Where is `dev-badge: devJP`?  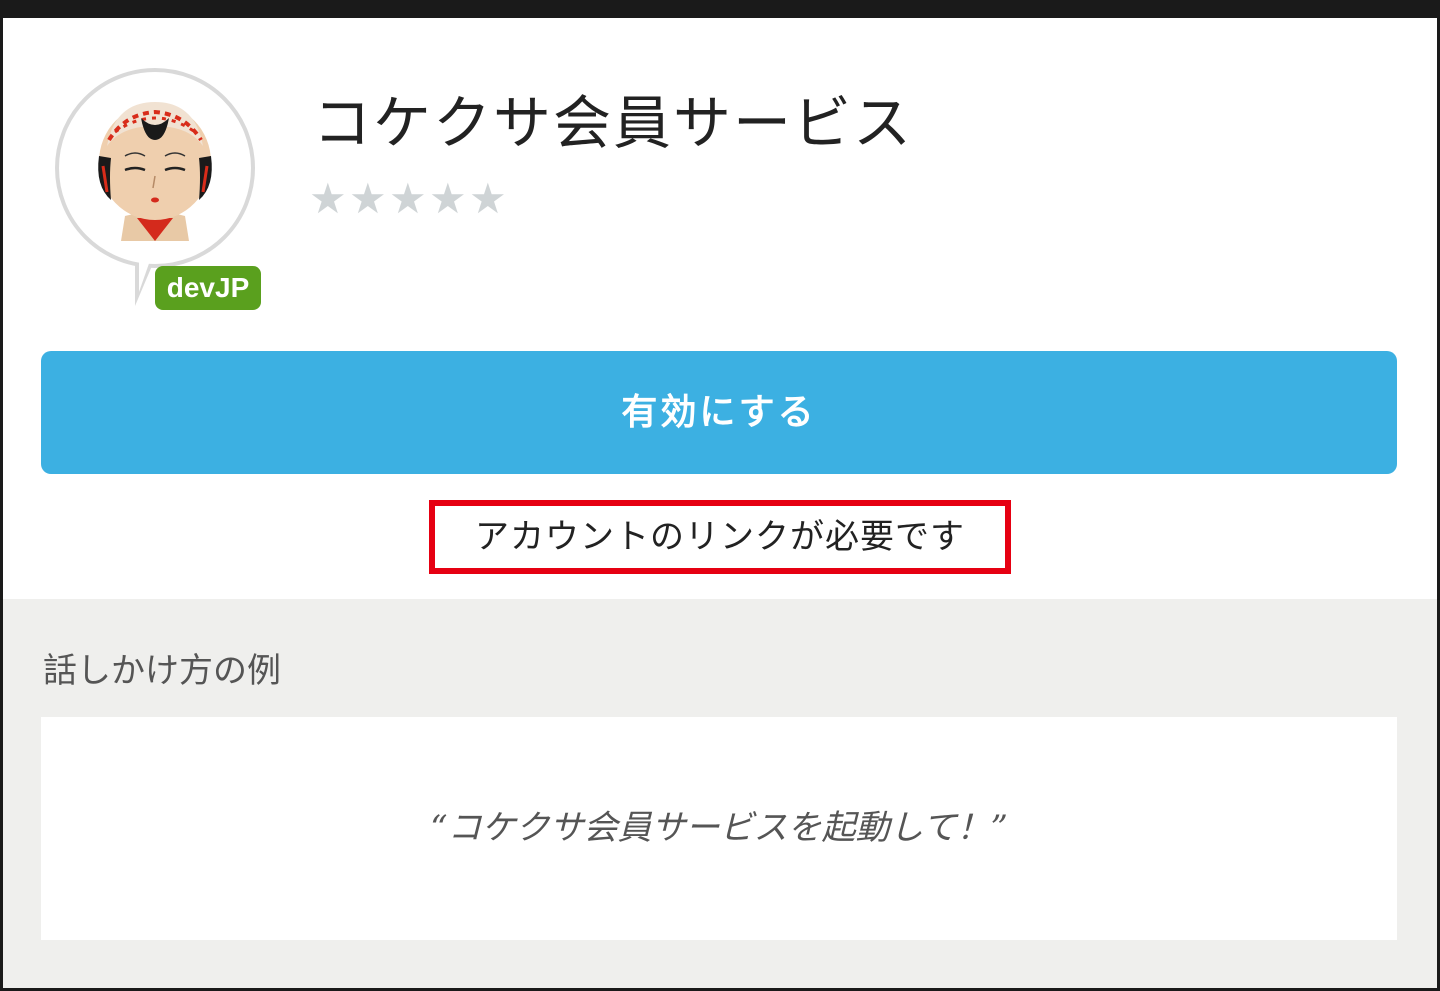 dev-badge: devJP is located at coordinates (208, 288).